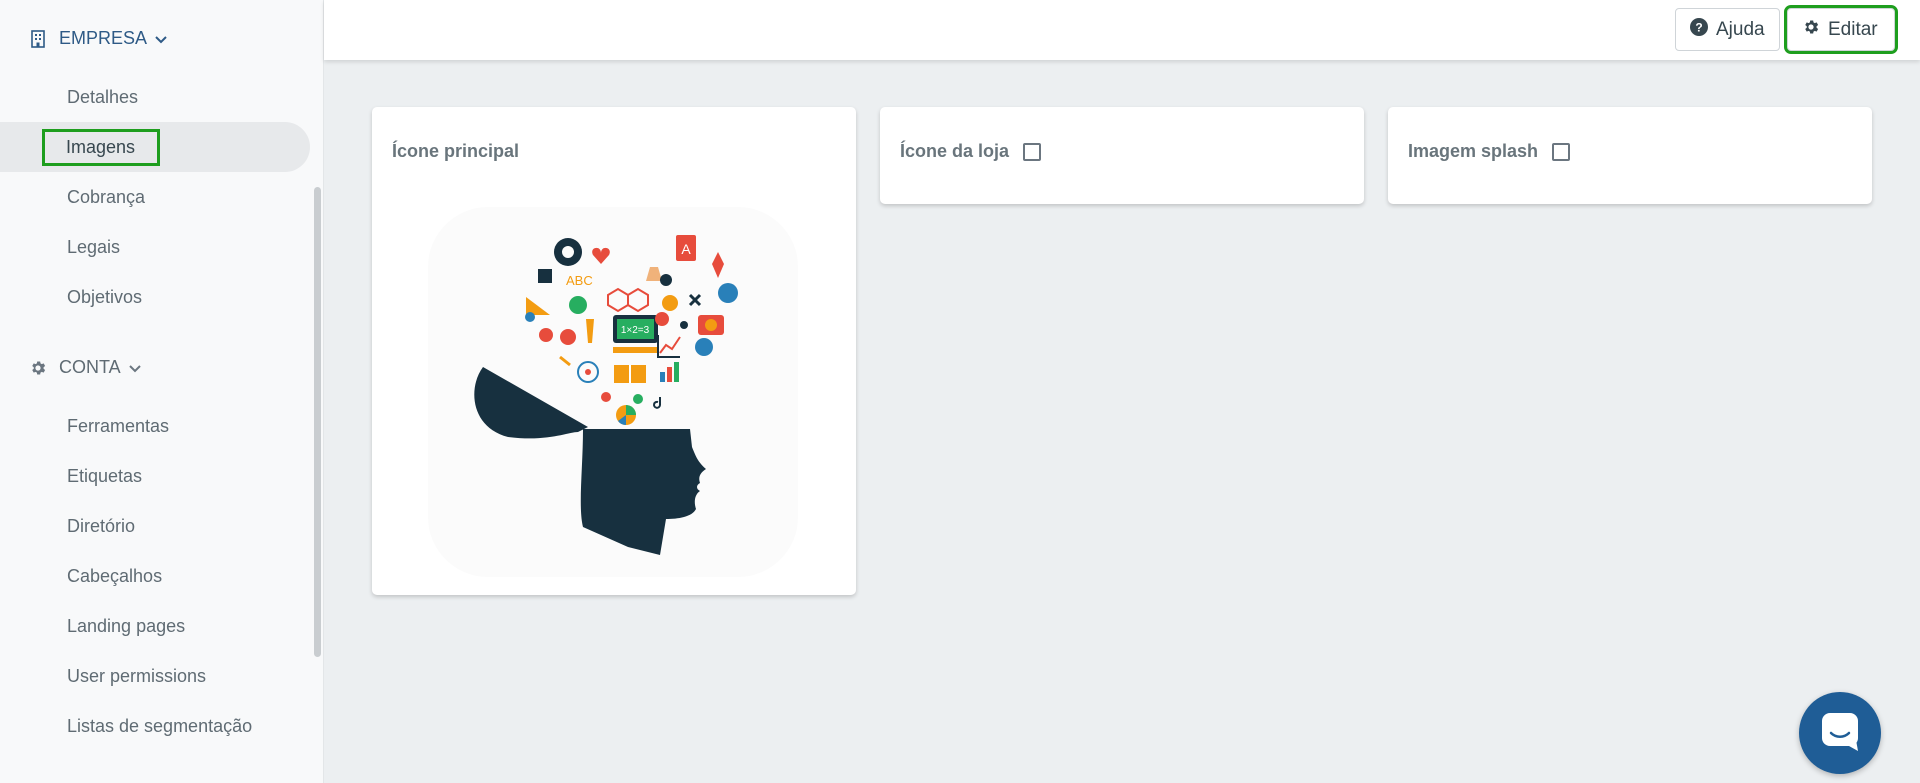 The image size is (1920, 783). What do you see at coordinates (126, 625) in the screenshot?
I see `sidebar-item-label: Landing pages` at bounding box center [126, 625].